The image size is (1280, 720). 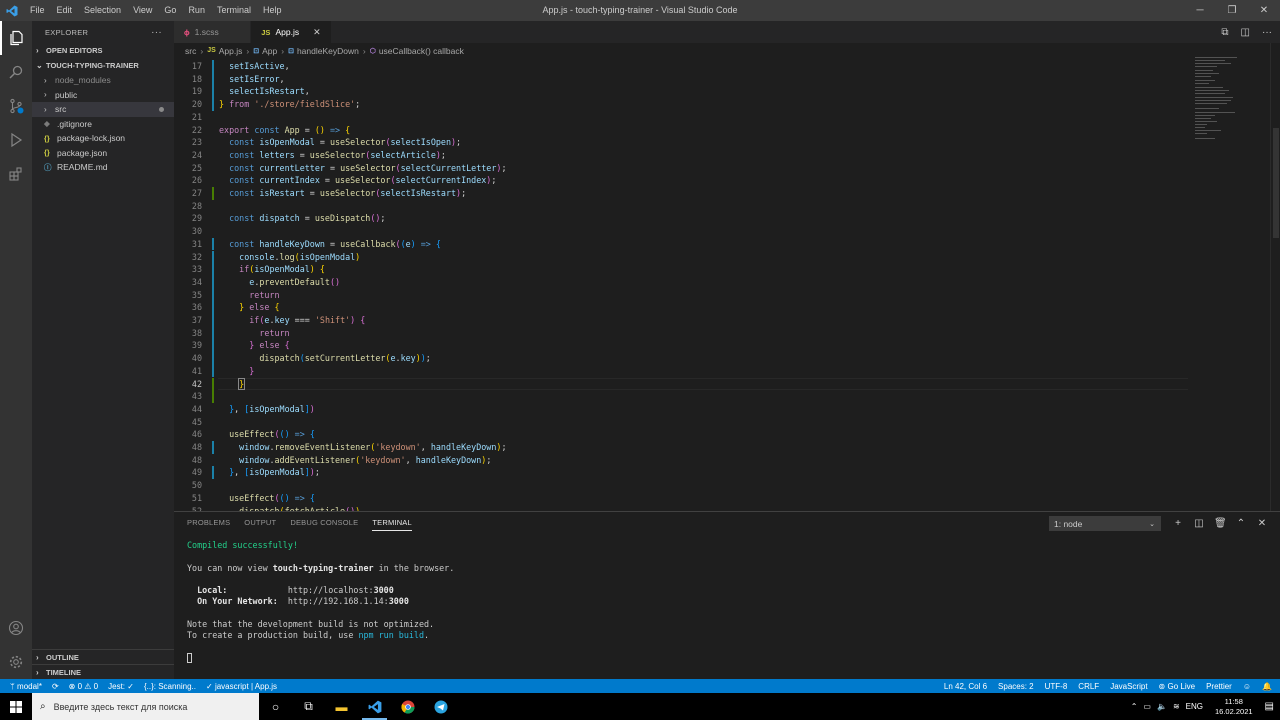 What do you see at coordinates (121, 686) in the screenshot?
I see `jest-status: Jest: ✓` at bounding box center [121, 686].